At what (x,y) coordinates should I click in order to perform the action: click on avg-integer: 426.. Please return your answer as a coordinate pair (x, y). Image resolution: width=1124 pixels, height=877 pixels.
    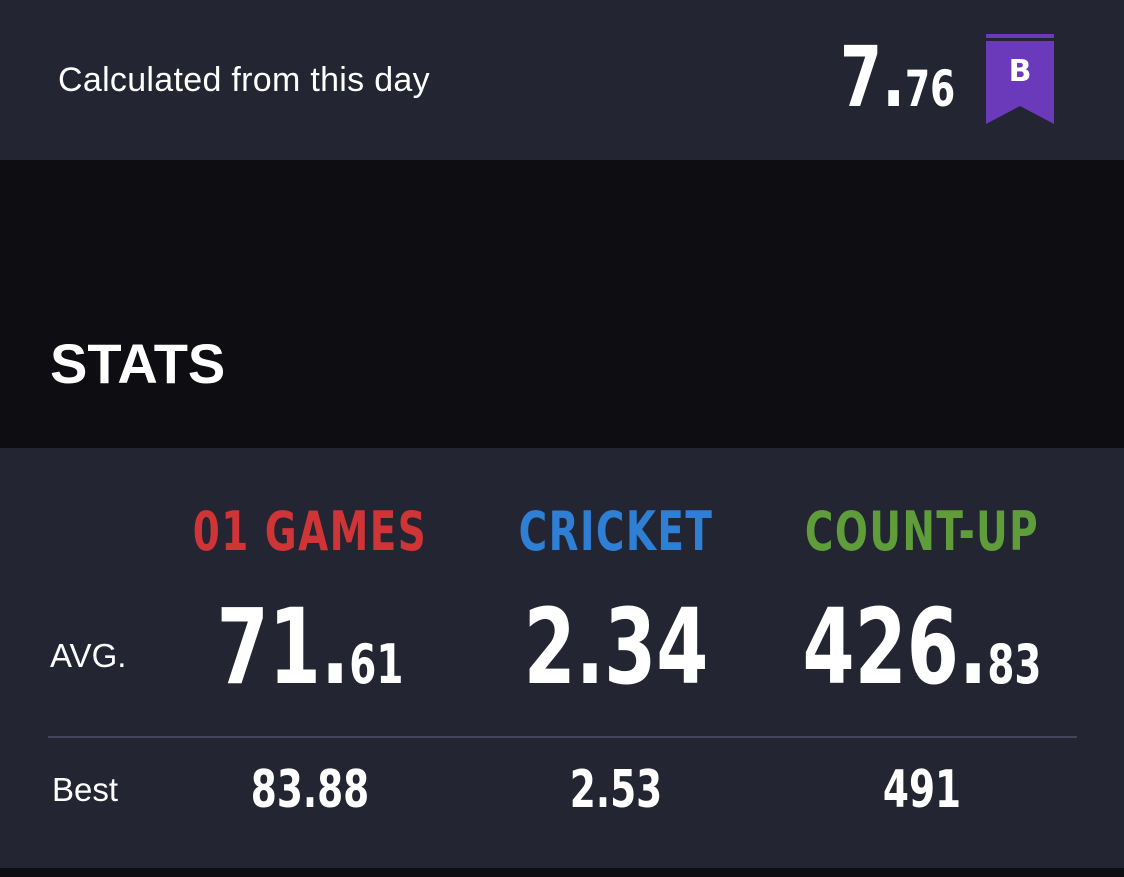
    Looking at the image, I should click on (895, 647).